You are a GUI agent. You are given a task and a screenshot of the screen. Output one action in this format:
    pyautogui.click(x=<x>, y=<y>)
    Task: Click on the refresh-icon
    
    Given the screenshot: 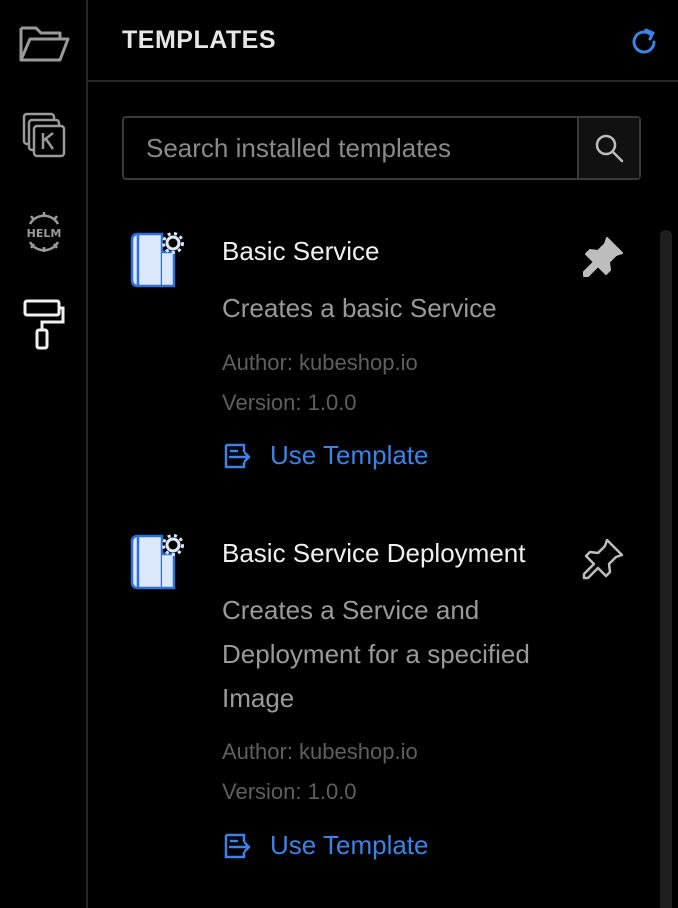 What is the action you would take?
    pyautogui.click(x=644, y=41)
    